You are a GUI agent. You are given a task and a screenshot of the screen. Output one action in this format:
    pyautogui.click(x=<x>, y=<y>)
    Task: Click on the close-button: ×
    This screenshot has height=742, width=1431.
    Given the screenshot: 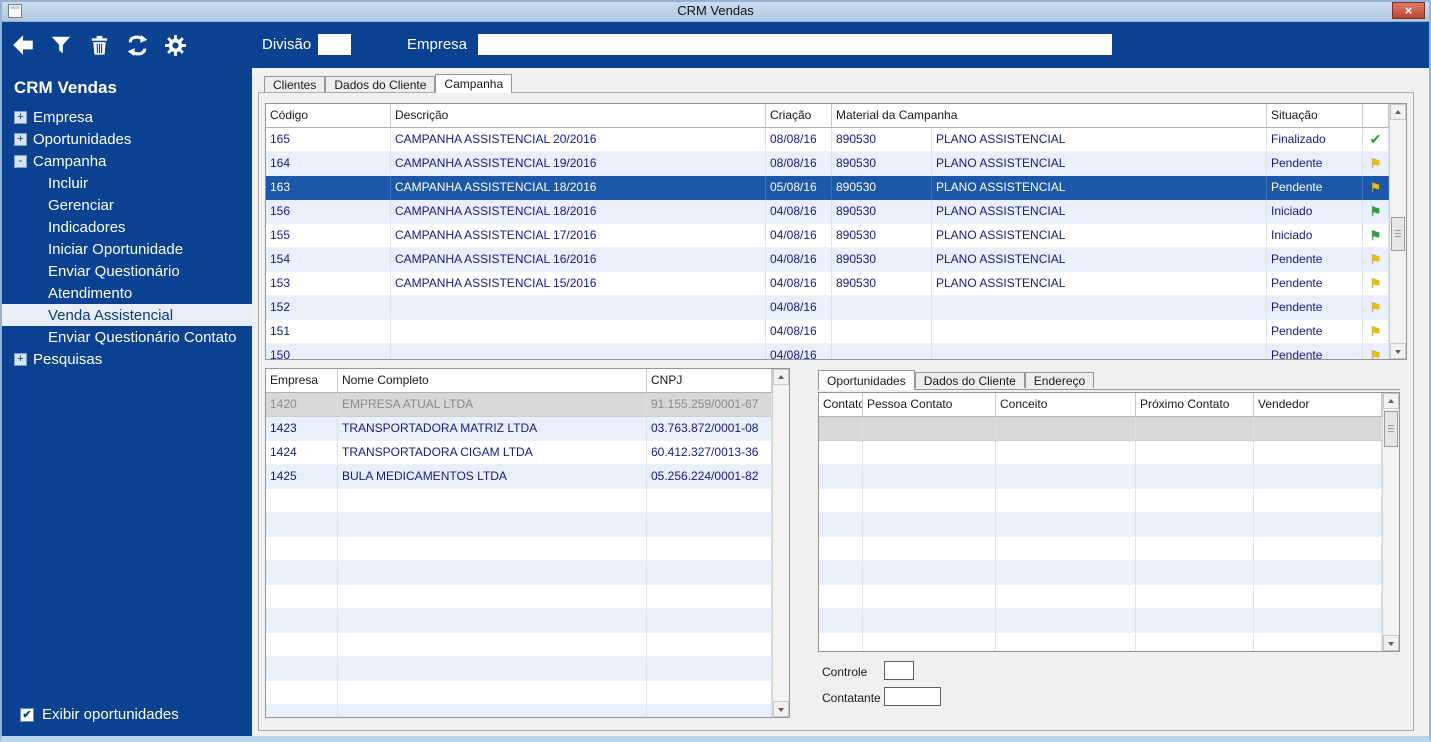 What is the action you would take?
    pyautogui.click(x=1408, y=10)
    